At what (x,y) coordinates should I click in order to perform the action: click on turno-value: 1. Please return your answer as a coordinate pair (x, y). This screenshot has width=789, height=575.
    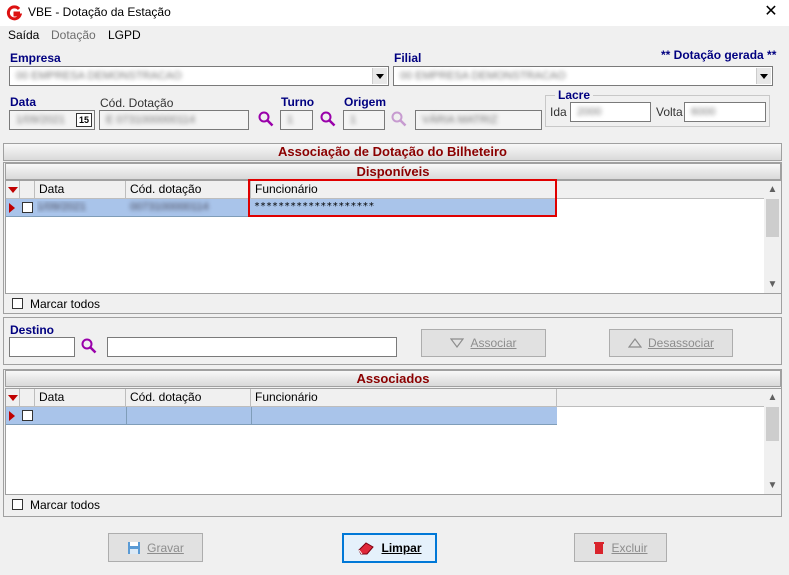
    Looking at the image, I should click on (290, 120).